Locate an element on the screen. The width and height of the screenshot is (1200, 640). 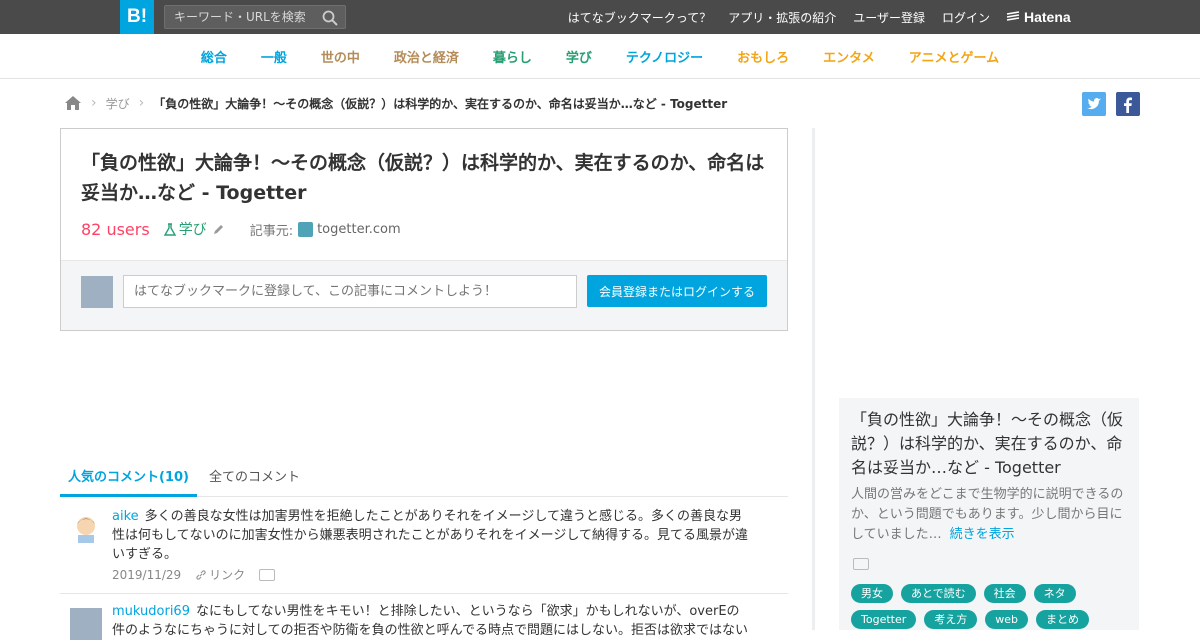
entry-category-label: 学び is located at coordinates (192, 230).